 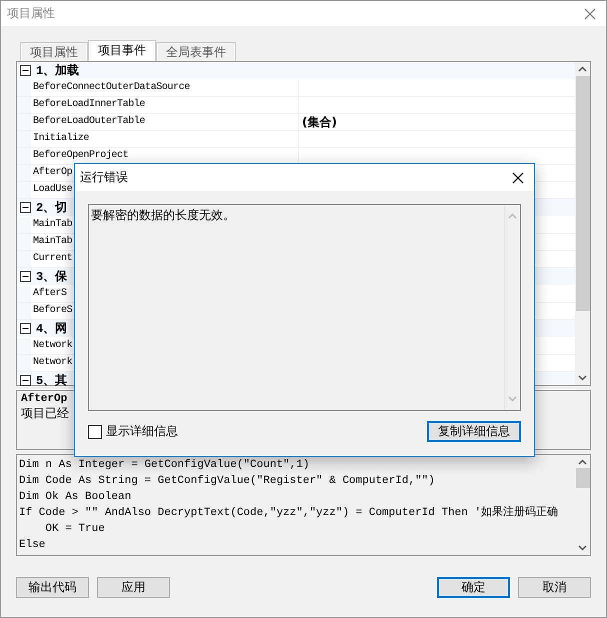 What do you see at coordinates (31, 13) in the screenshot?
I see `window-title: 项目属性` at bounding box center [31, 13].